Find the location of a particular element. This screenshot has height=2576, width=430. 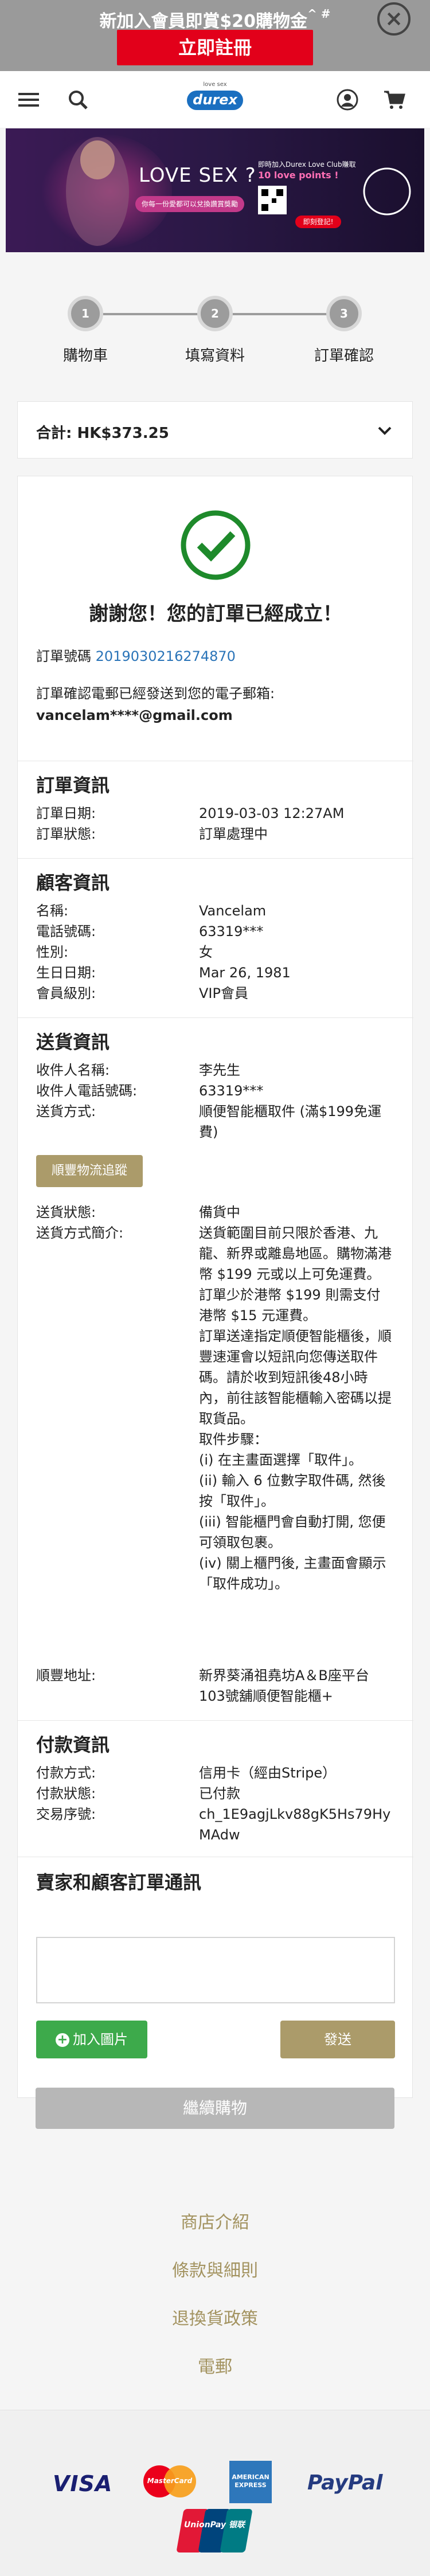

order-number-row: 訂單號碼 2019030216274870 is located at coordinates (136, 655).